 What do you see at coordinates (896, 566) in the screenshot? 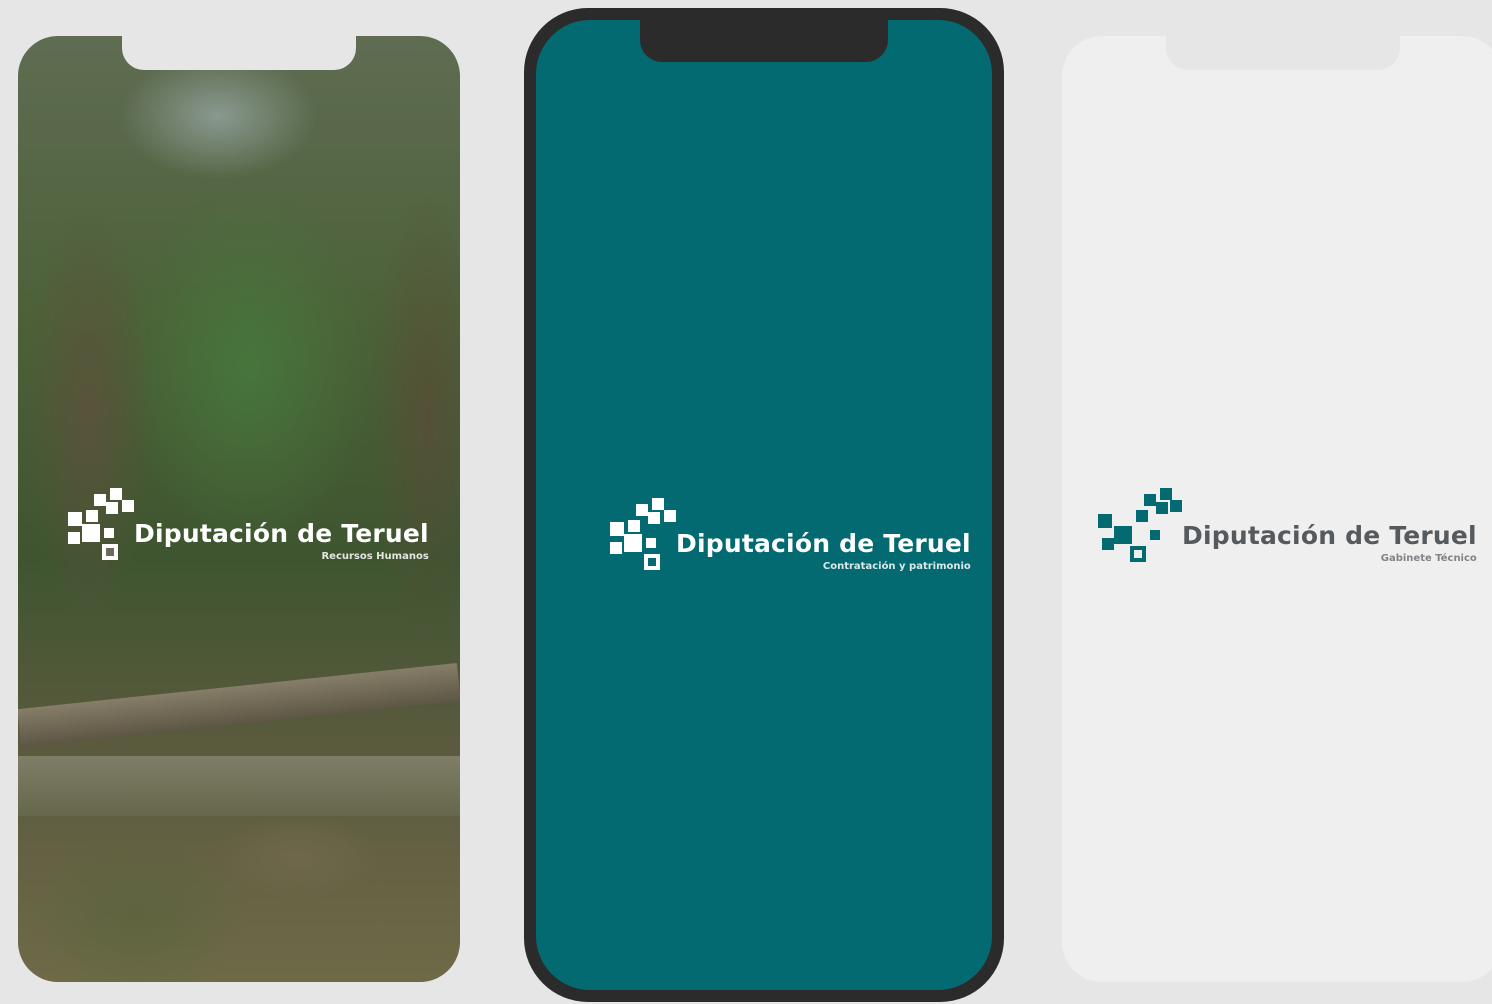
I see `logo-subtitle: Contratación y patrimonio` at bounding box center [896, 566].